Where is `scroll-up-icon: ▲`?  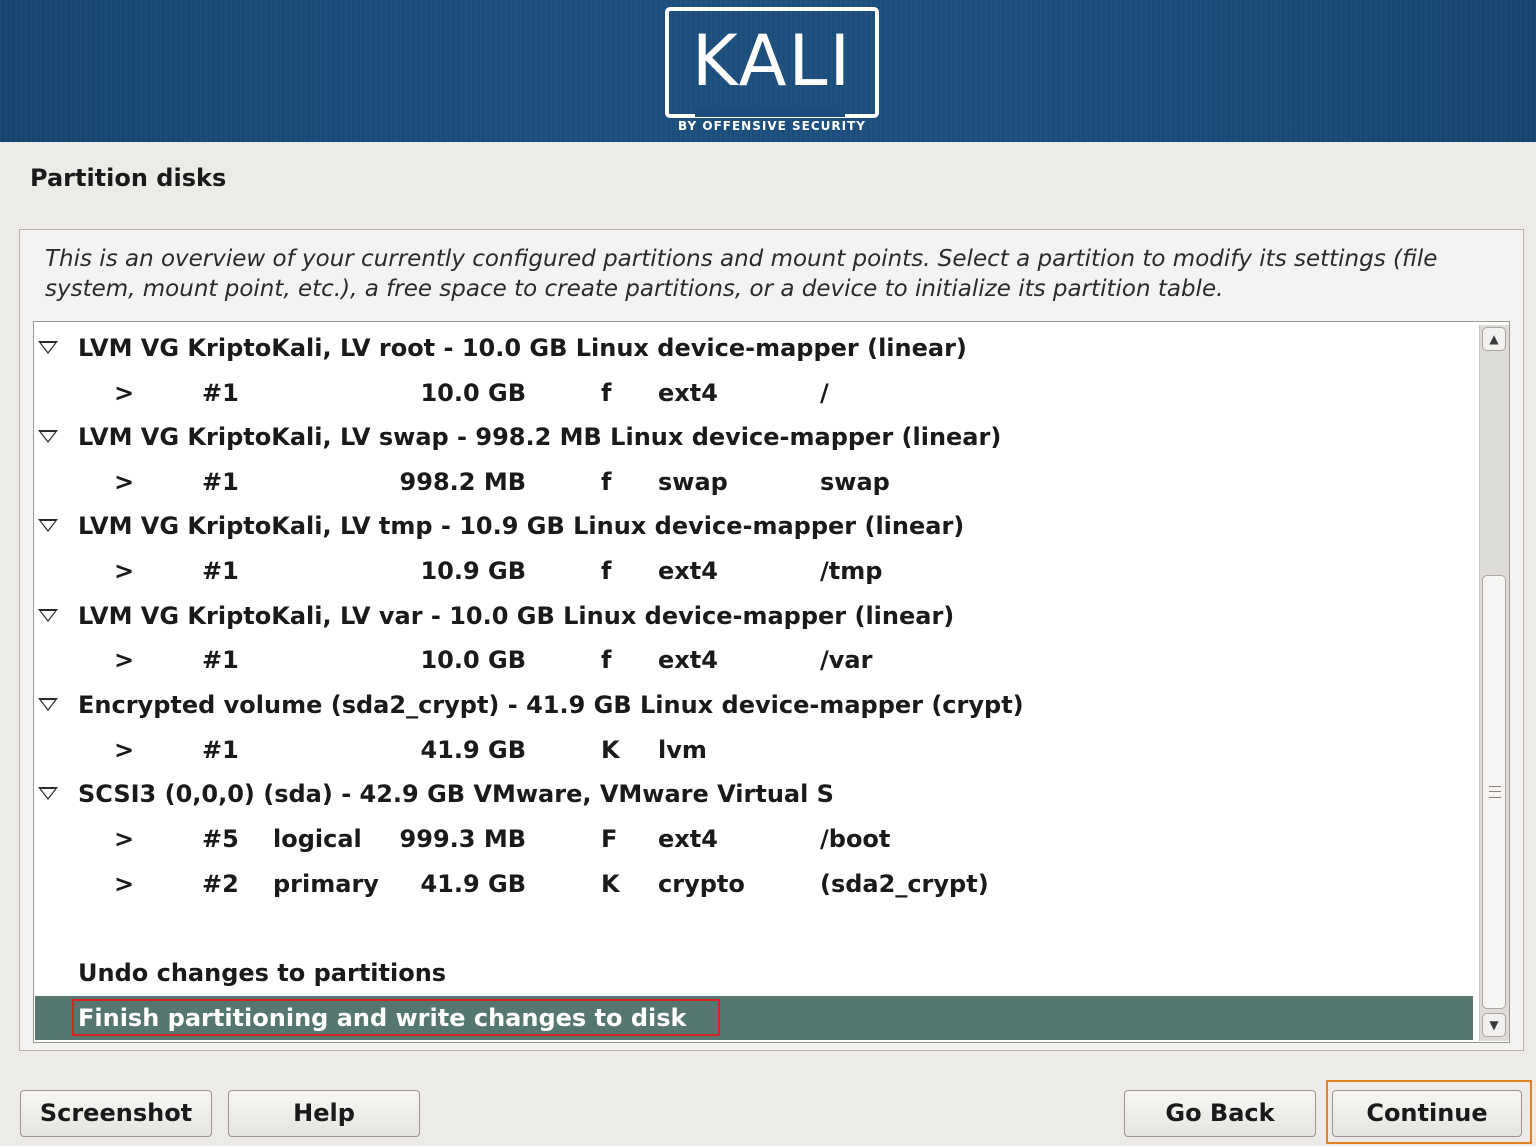 scroll-up-icon: ▲ is located at coordinates (1494, 339).